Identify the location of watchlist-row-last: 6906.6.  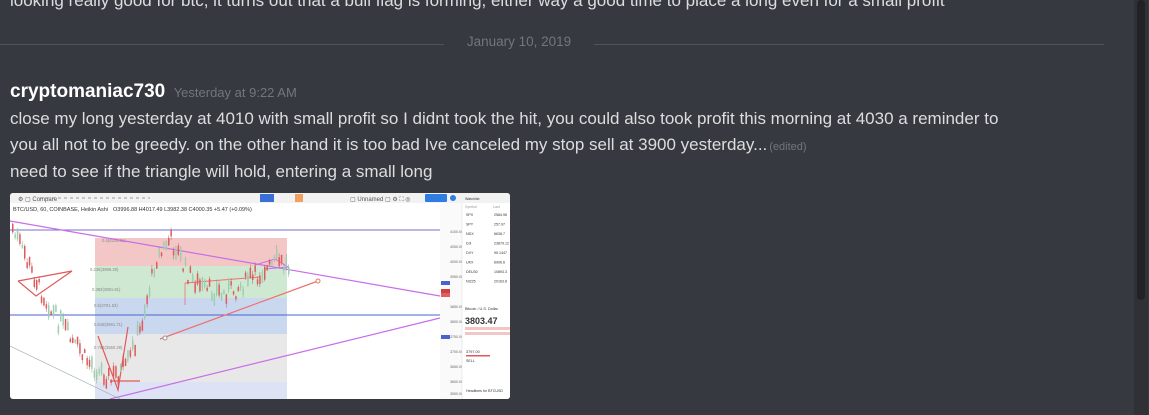
(499, 263).